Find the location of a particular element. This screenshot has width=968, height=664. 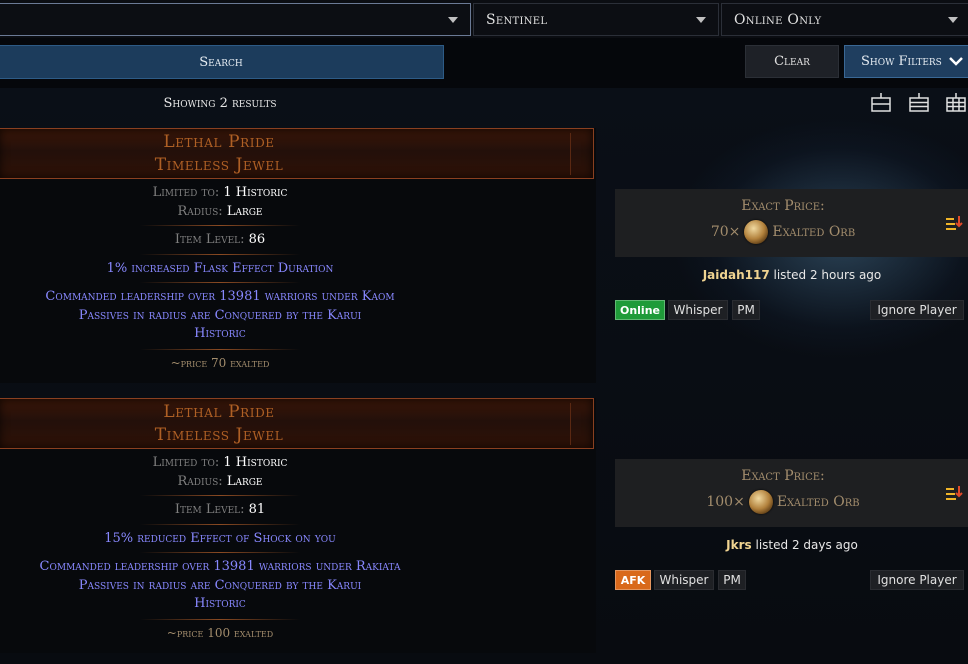

seller-info: Jkrs listed 2 days ago is located at coordinates (791, 545).